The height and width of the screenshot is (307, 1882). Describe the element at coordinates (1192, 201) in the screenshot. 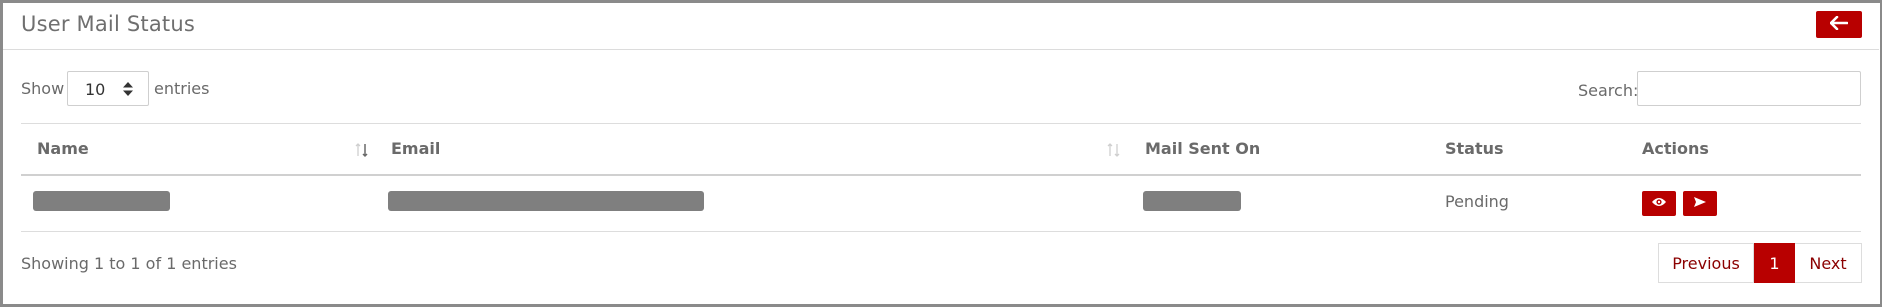

I see `mail-sent-on-cell-redacted` at that location.